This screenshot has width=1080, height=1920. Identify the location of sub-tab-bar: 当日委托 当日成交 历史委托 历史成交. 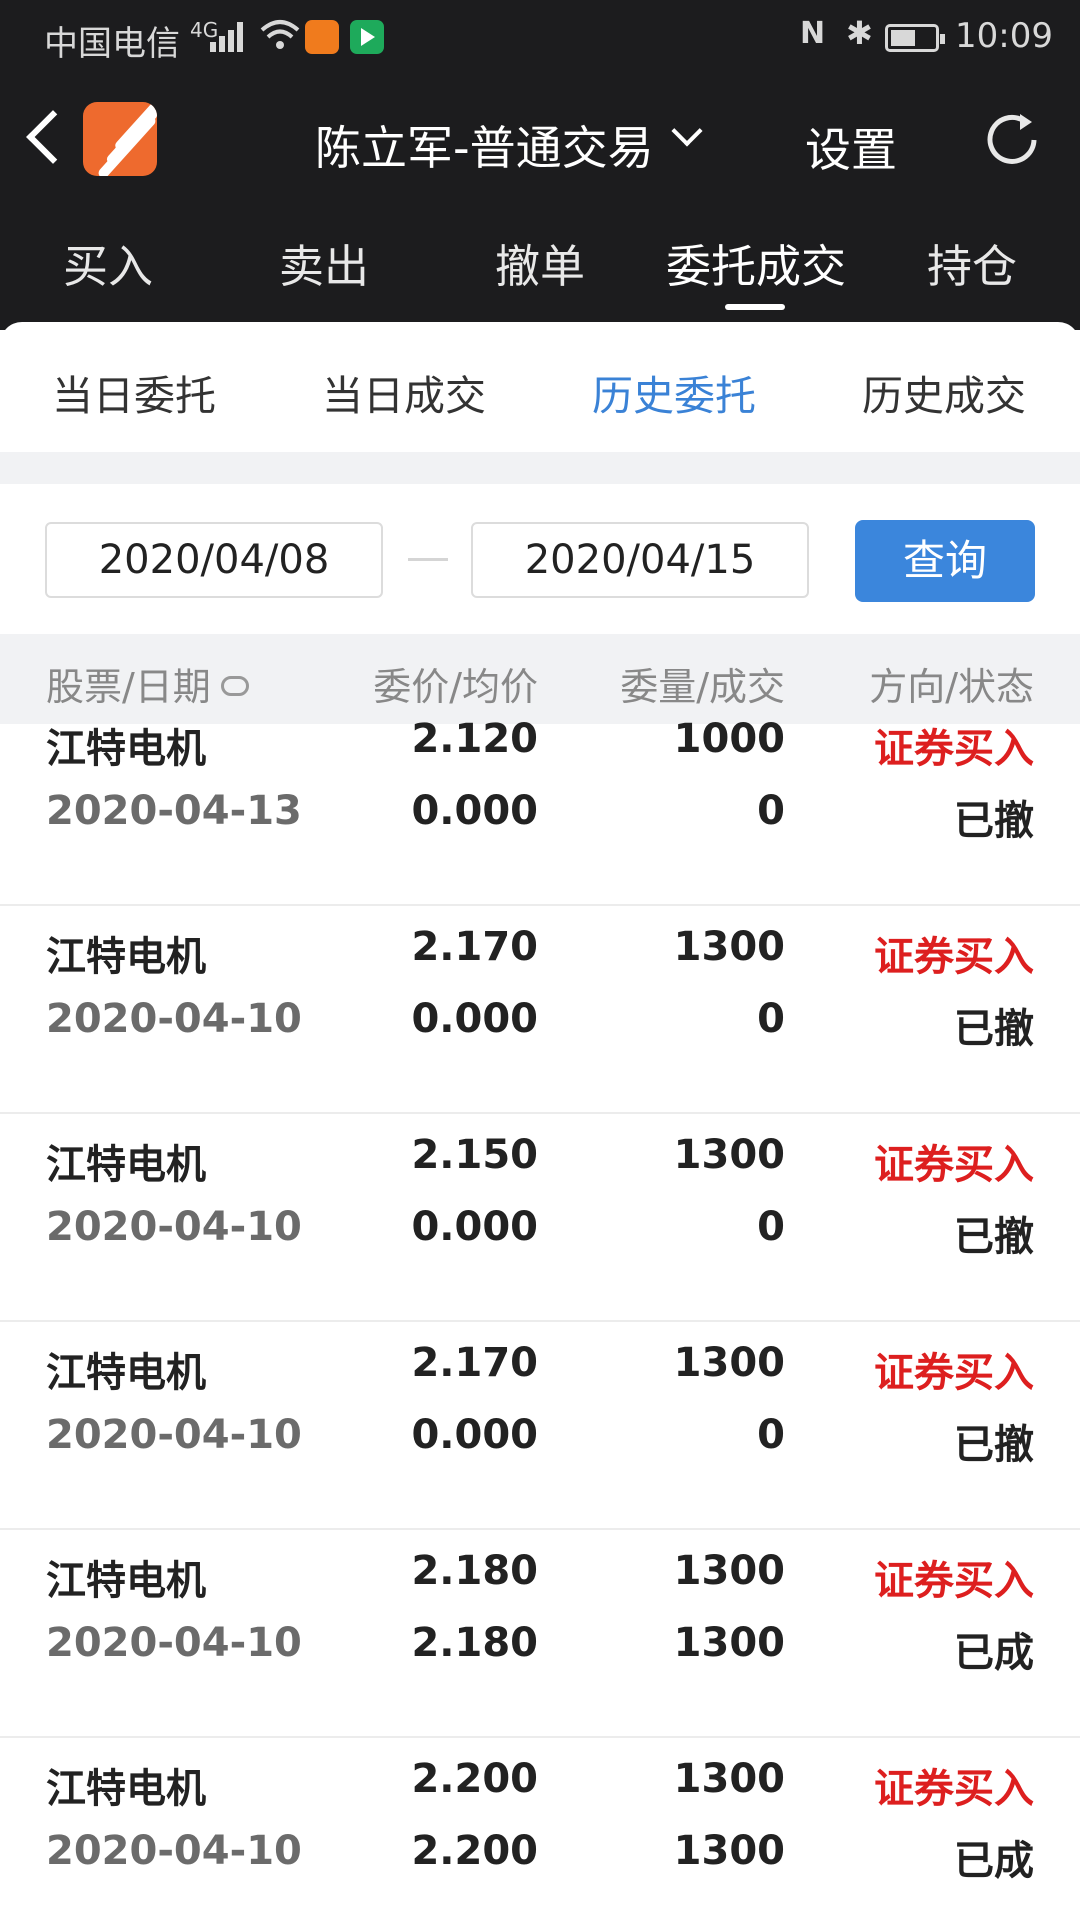
(540, 387).